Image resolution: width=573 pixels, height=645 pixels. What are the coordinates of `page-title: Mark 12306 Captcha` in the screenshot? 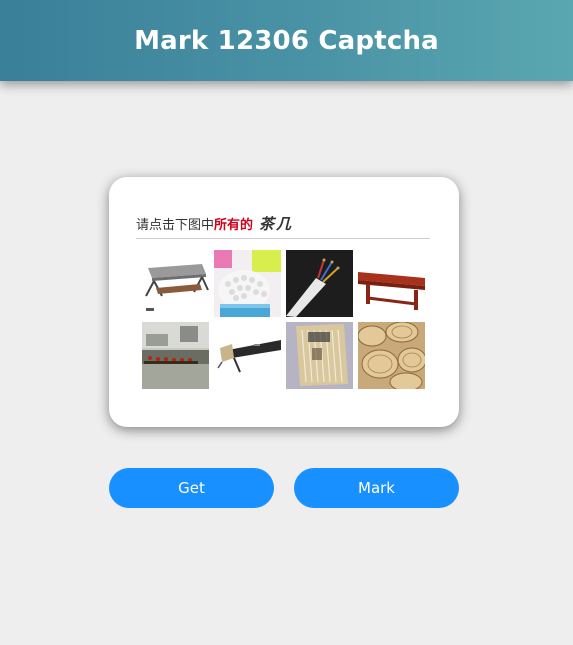 It's located at (286, 40).